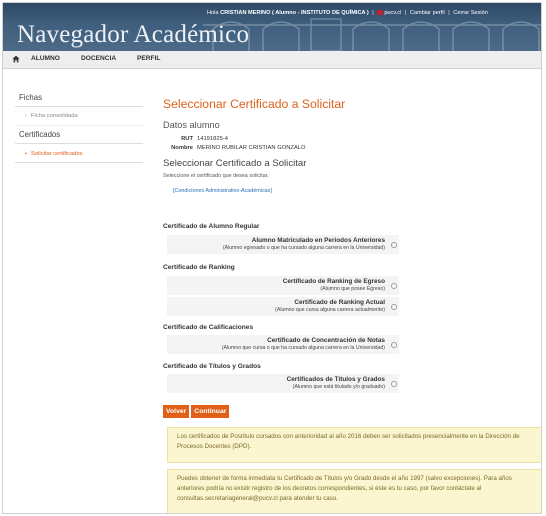  What do you see at coordinates (251, 148) in the screenshot?
I see `nombre-value: MERINO RUBILAR CRISTIAN GONZALO` at bounding box center [251, 148].